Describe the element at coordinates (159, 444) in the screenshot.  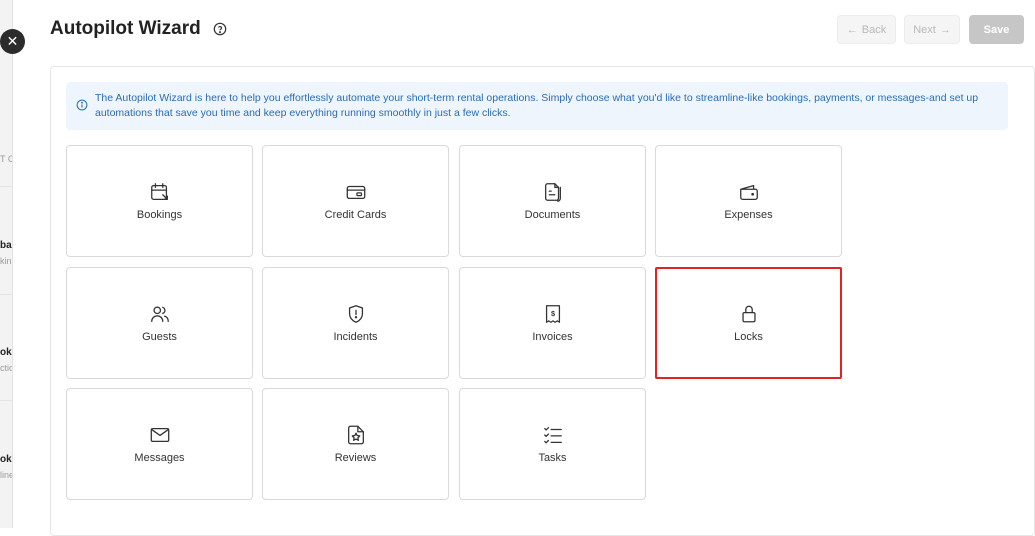
I see `tile-messages: Messages` at that location.